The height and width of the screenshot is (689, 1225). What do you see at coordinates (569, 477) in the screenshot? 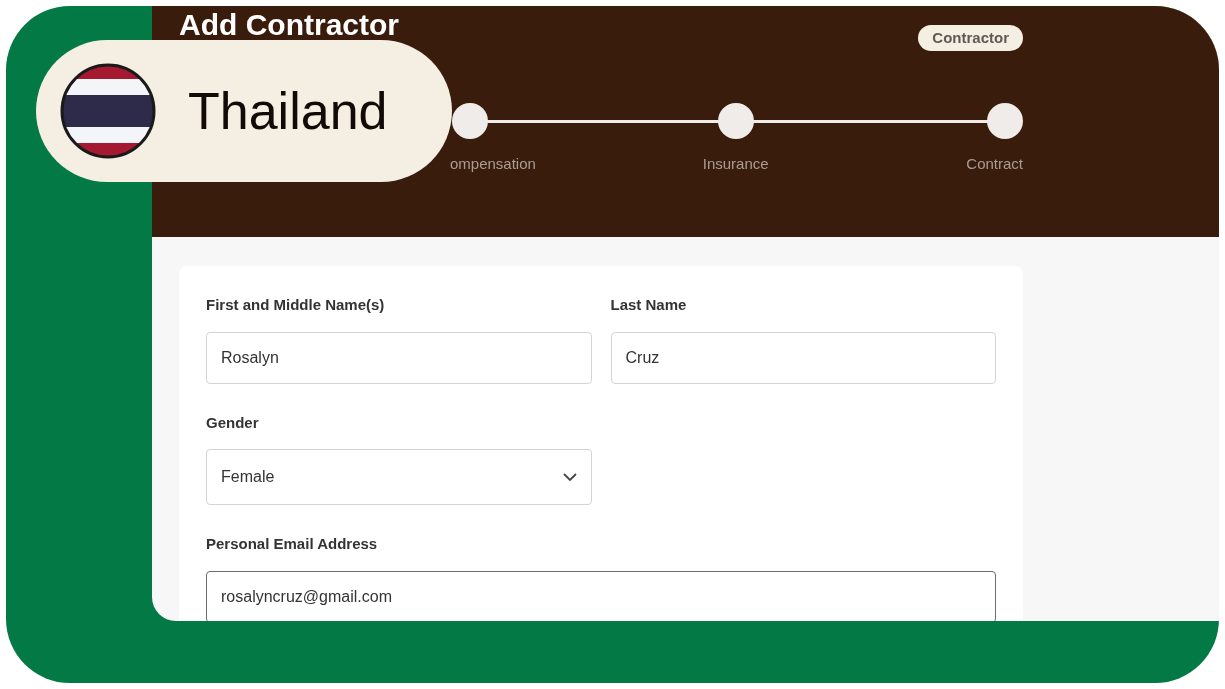
I see `chevron-down-icon` at bounding box center [569, 477].